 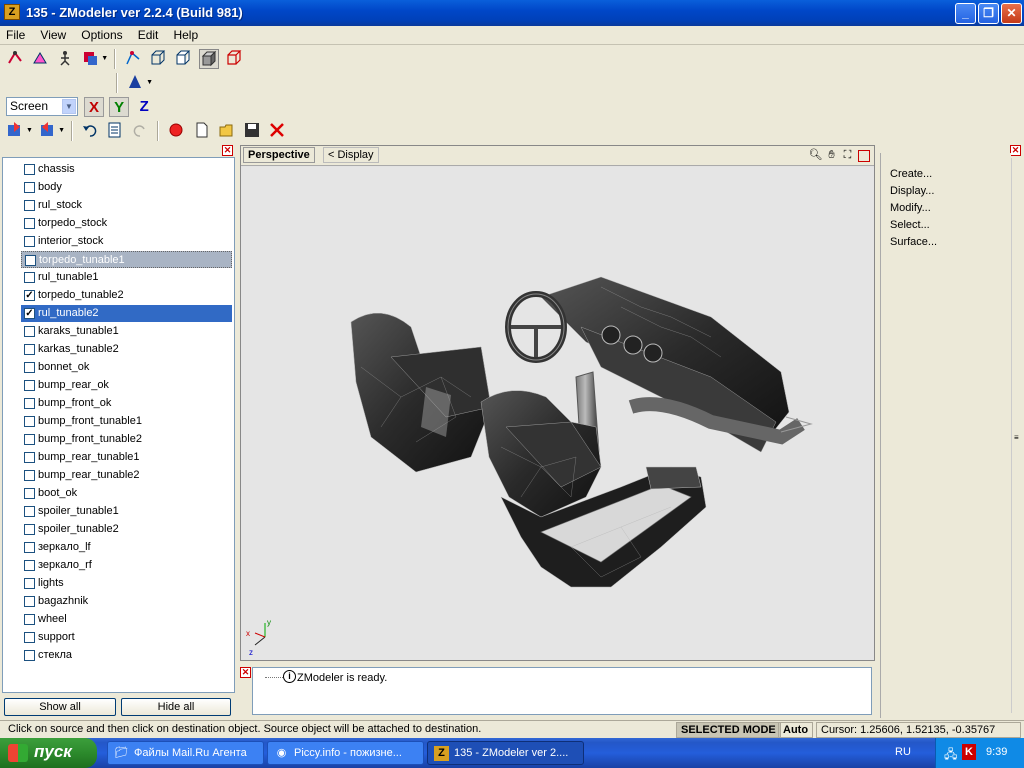 What do you see at coordinates (126, 403) in the screenshot?
I see `object-list-item: bump_front_ok` at bounding box center [126, 403].